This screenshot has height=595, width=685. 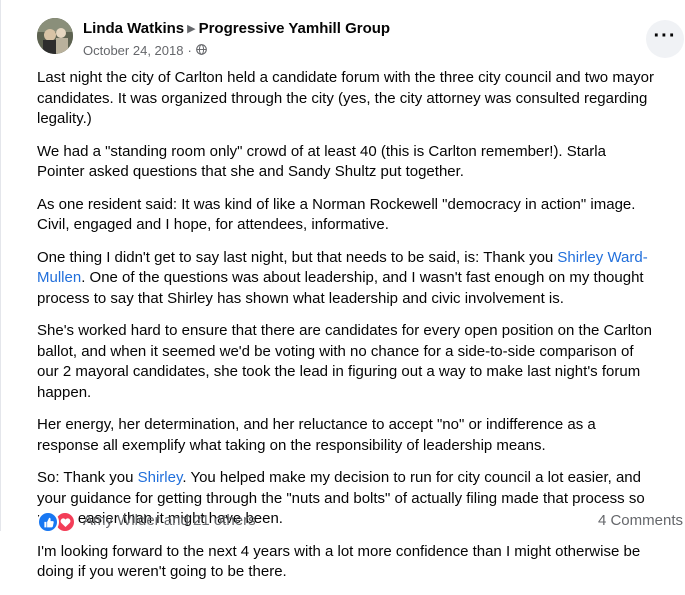 What do you see at coordinates (160, 477) in the screenshot?
I see `mention-link-shirley: Shirley` at bounding box center [160, 477].